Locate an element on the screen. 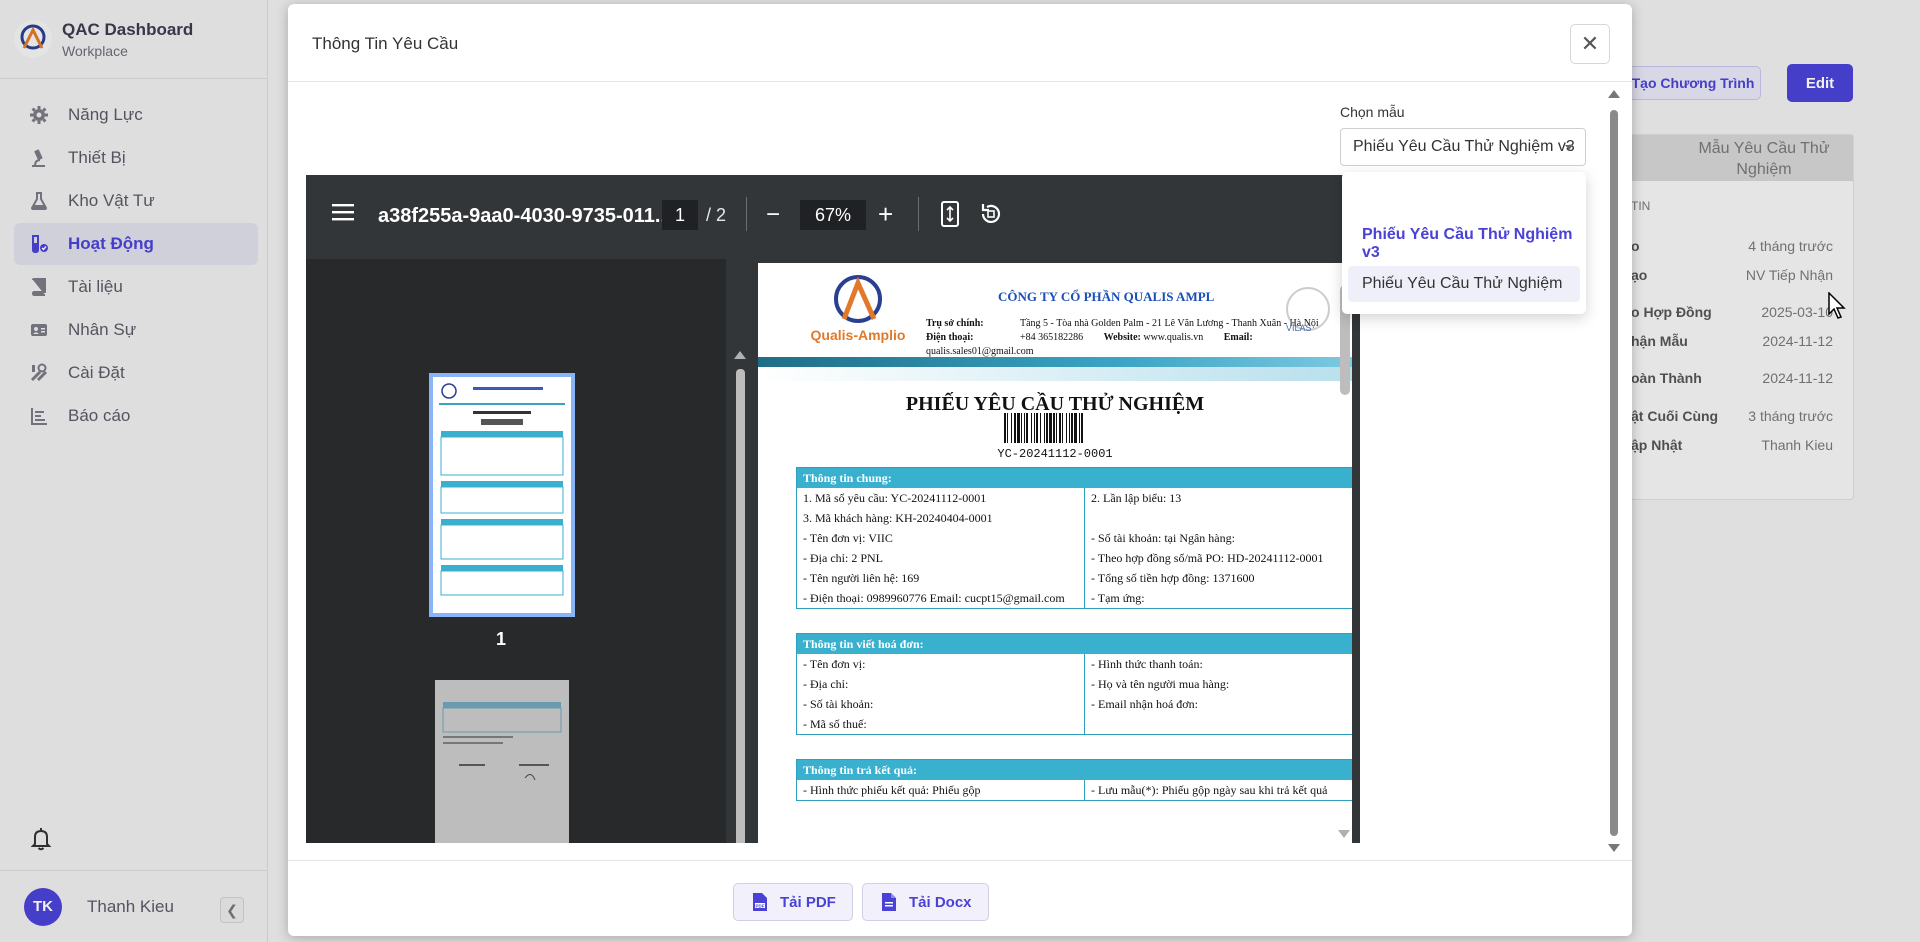  zoom-input: 67% is located at coordinates (833, 215).